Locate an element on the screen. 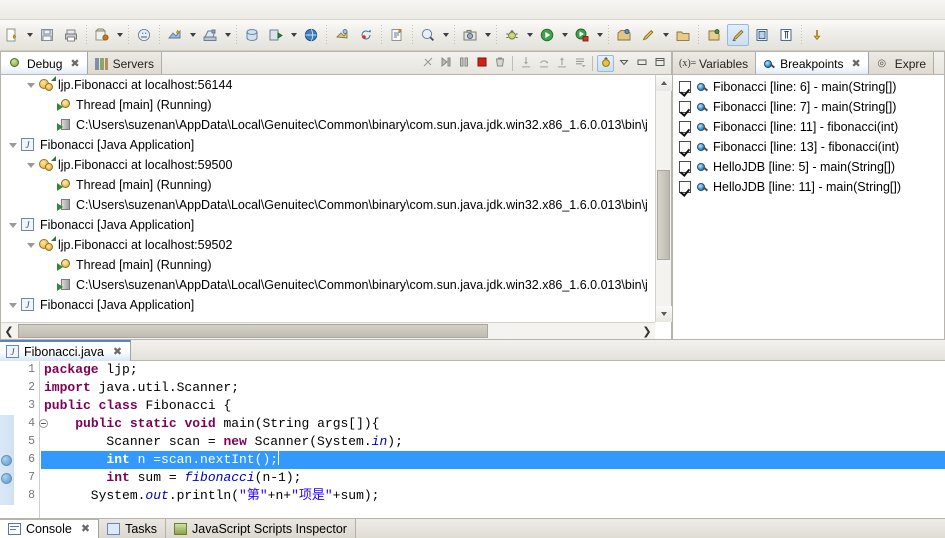 Image resolution: width=945 pixels, height=538 pixels. tab-debug: Debug ✖ is located at coordinates (44, 63).